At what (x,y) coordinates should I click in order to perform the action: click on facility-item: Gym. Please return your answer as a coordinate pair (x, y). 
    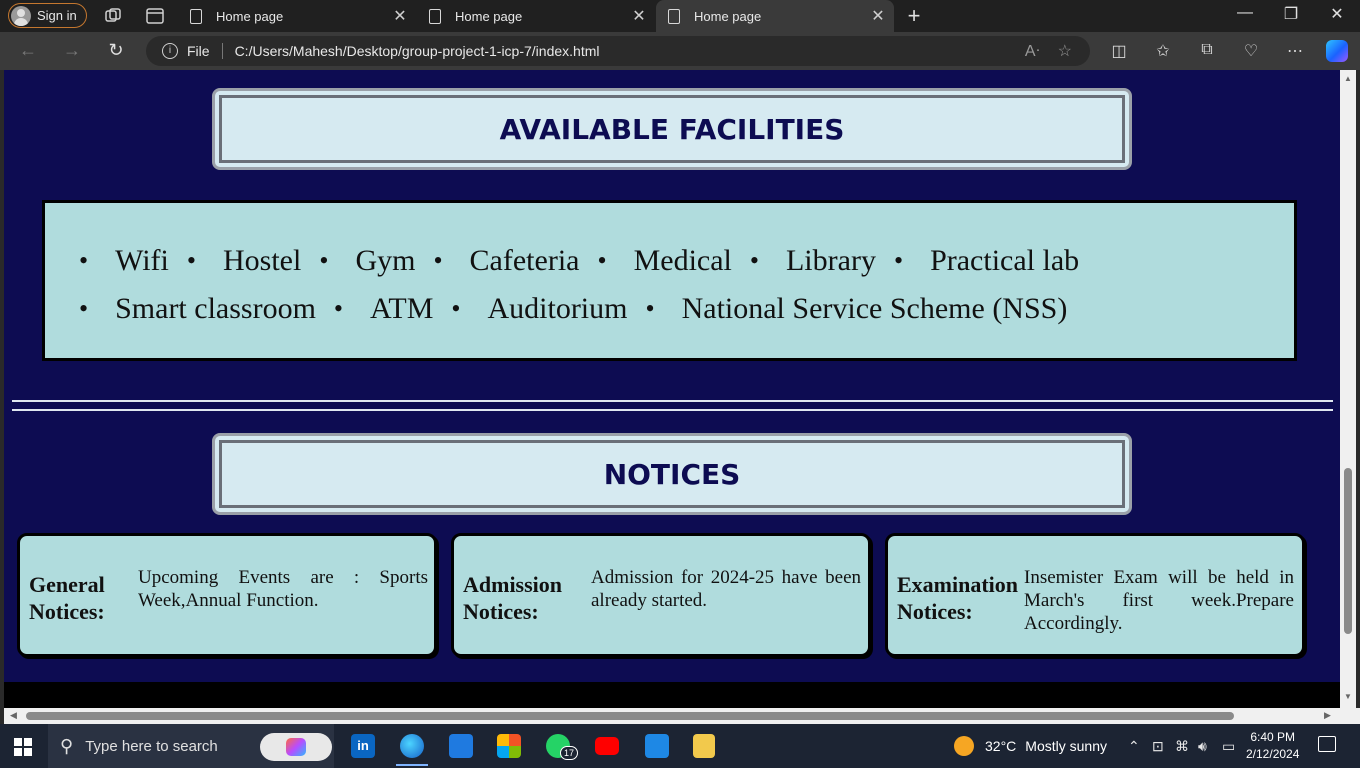
    Looking at the image, I should click on (367, 261).